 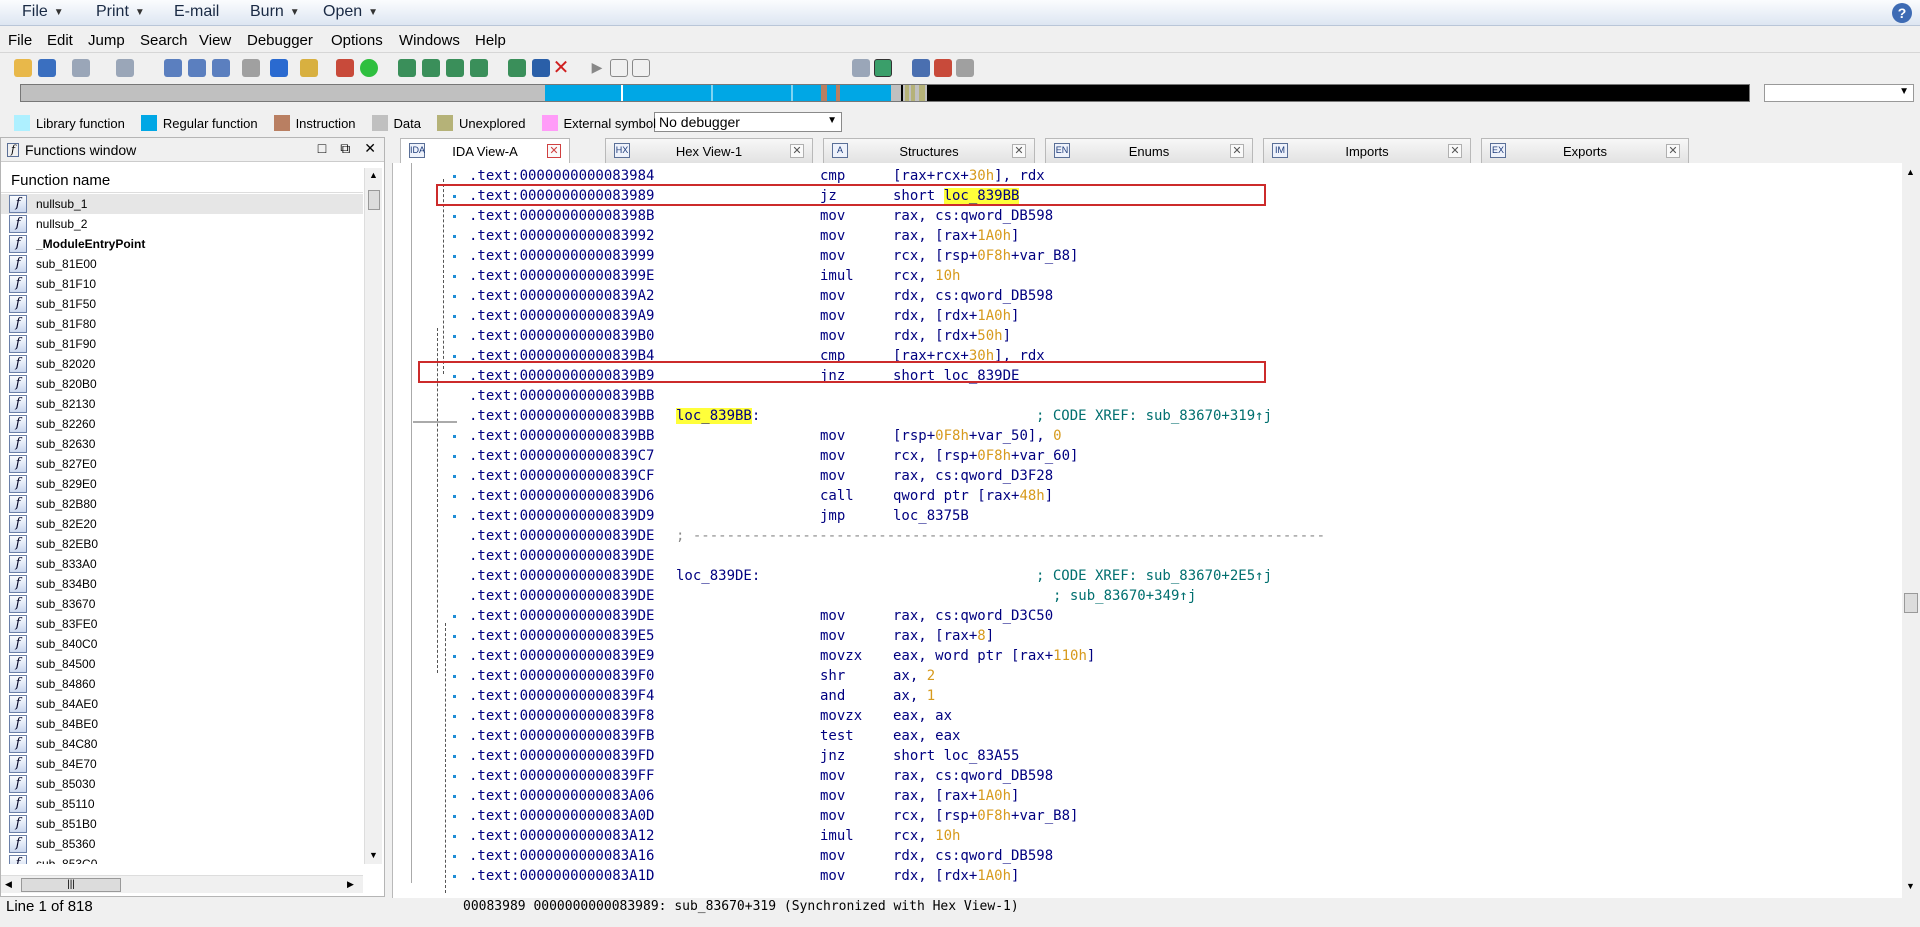 What do you see at coordinates (71, 885) in the screenshot?
I see `scroll-thumb: |||` at bounding box center [71, 885].